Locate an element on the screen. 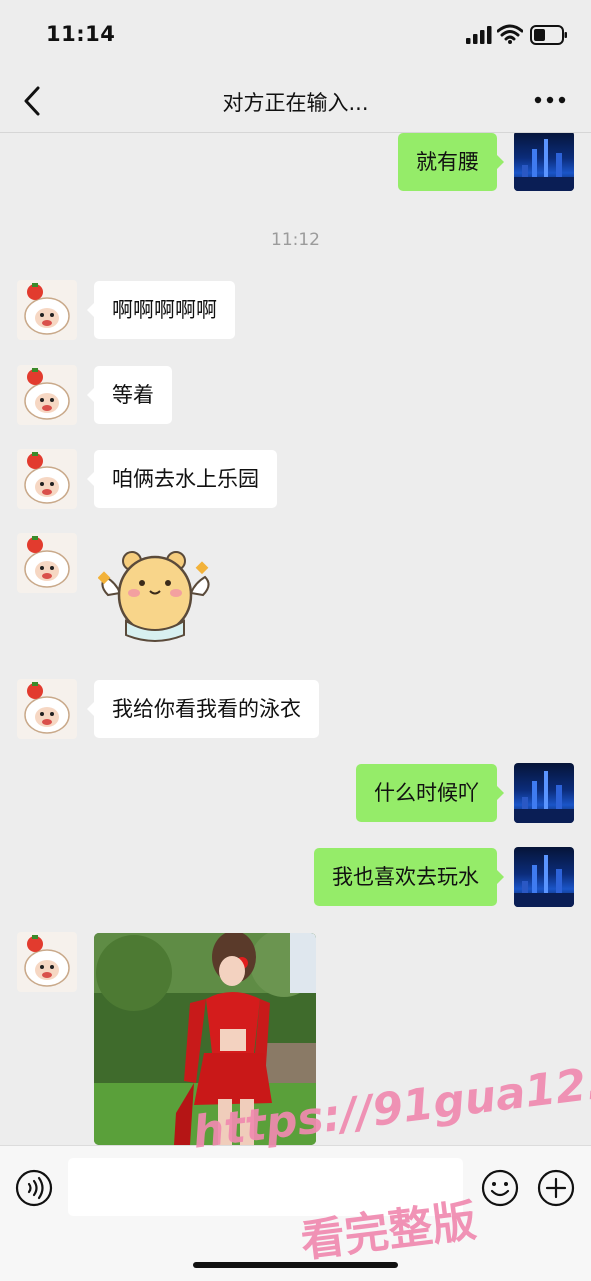  message-bubble-incoming: 啊啊啊啊啊 is located at coordinates (161, 310).